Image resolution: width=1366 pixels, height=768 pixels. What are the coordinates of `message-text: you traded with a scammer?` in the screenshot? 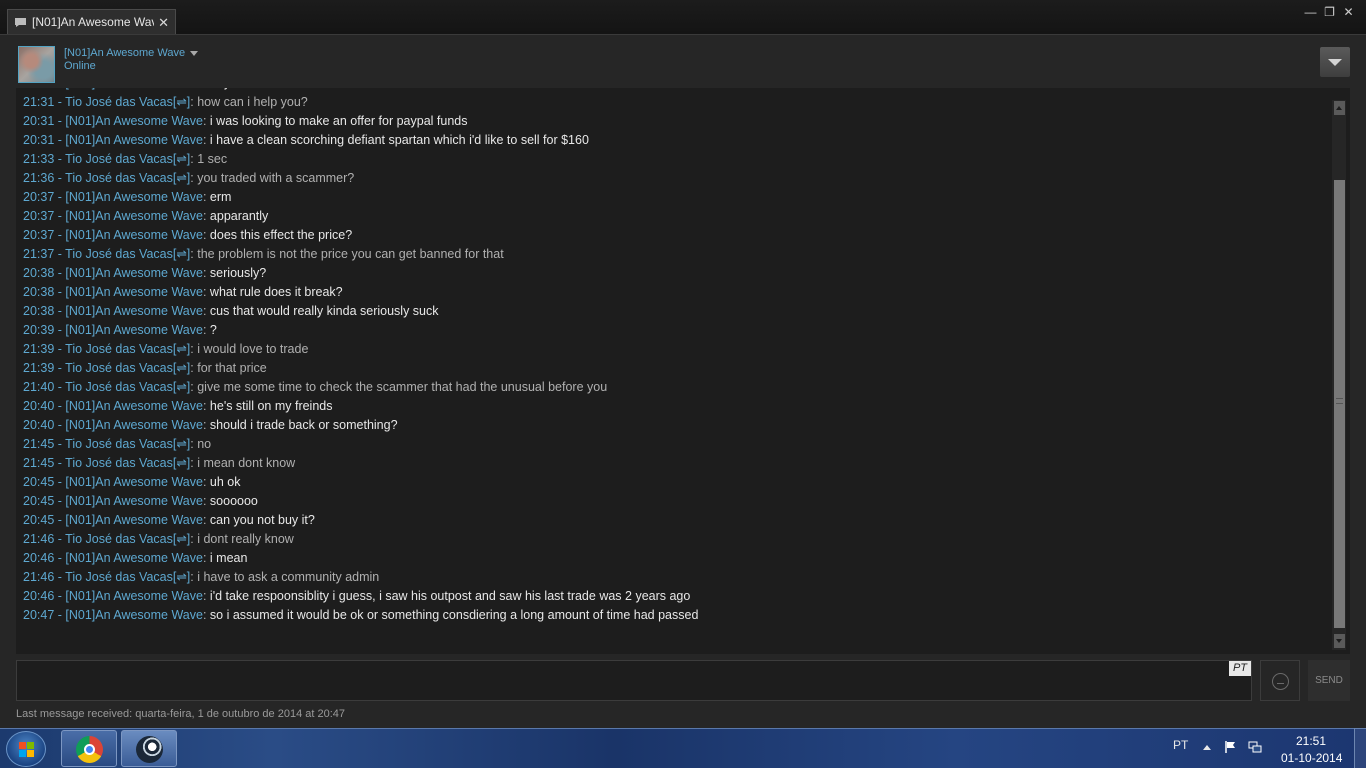 It's located at (276, 178).